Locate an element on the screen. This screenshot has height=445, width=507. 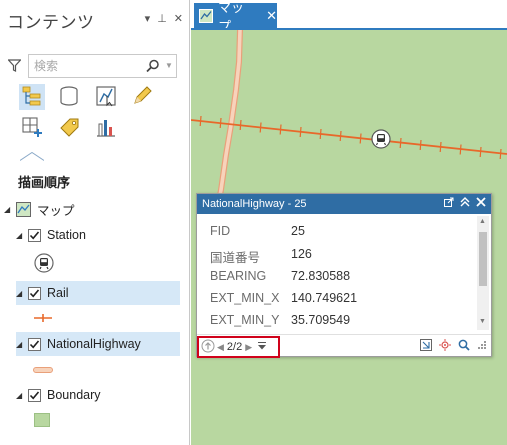
record-counter: 2/2 is located at coordinates (234, 347).